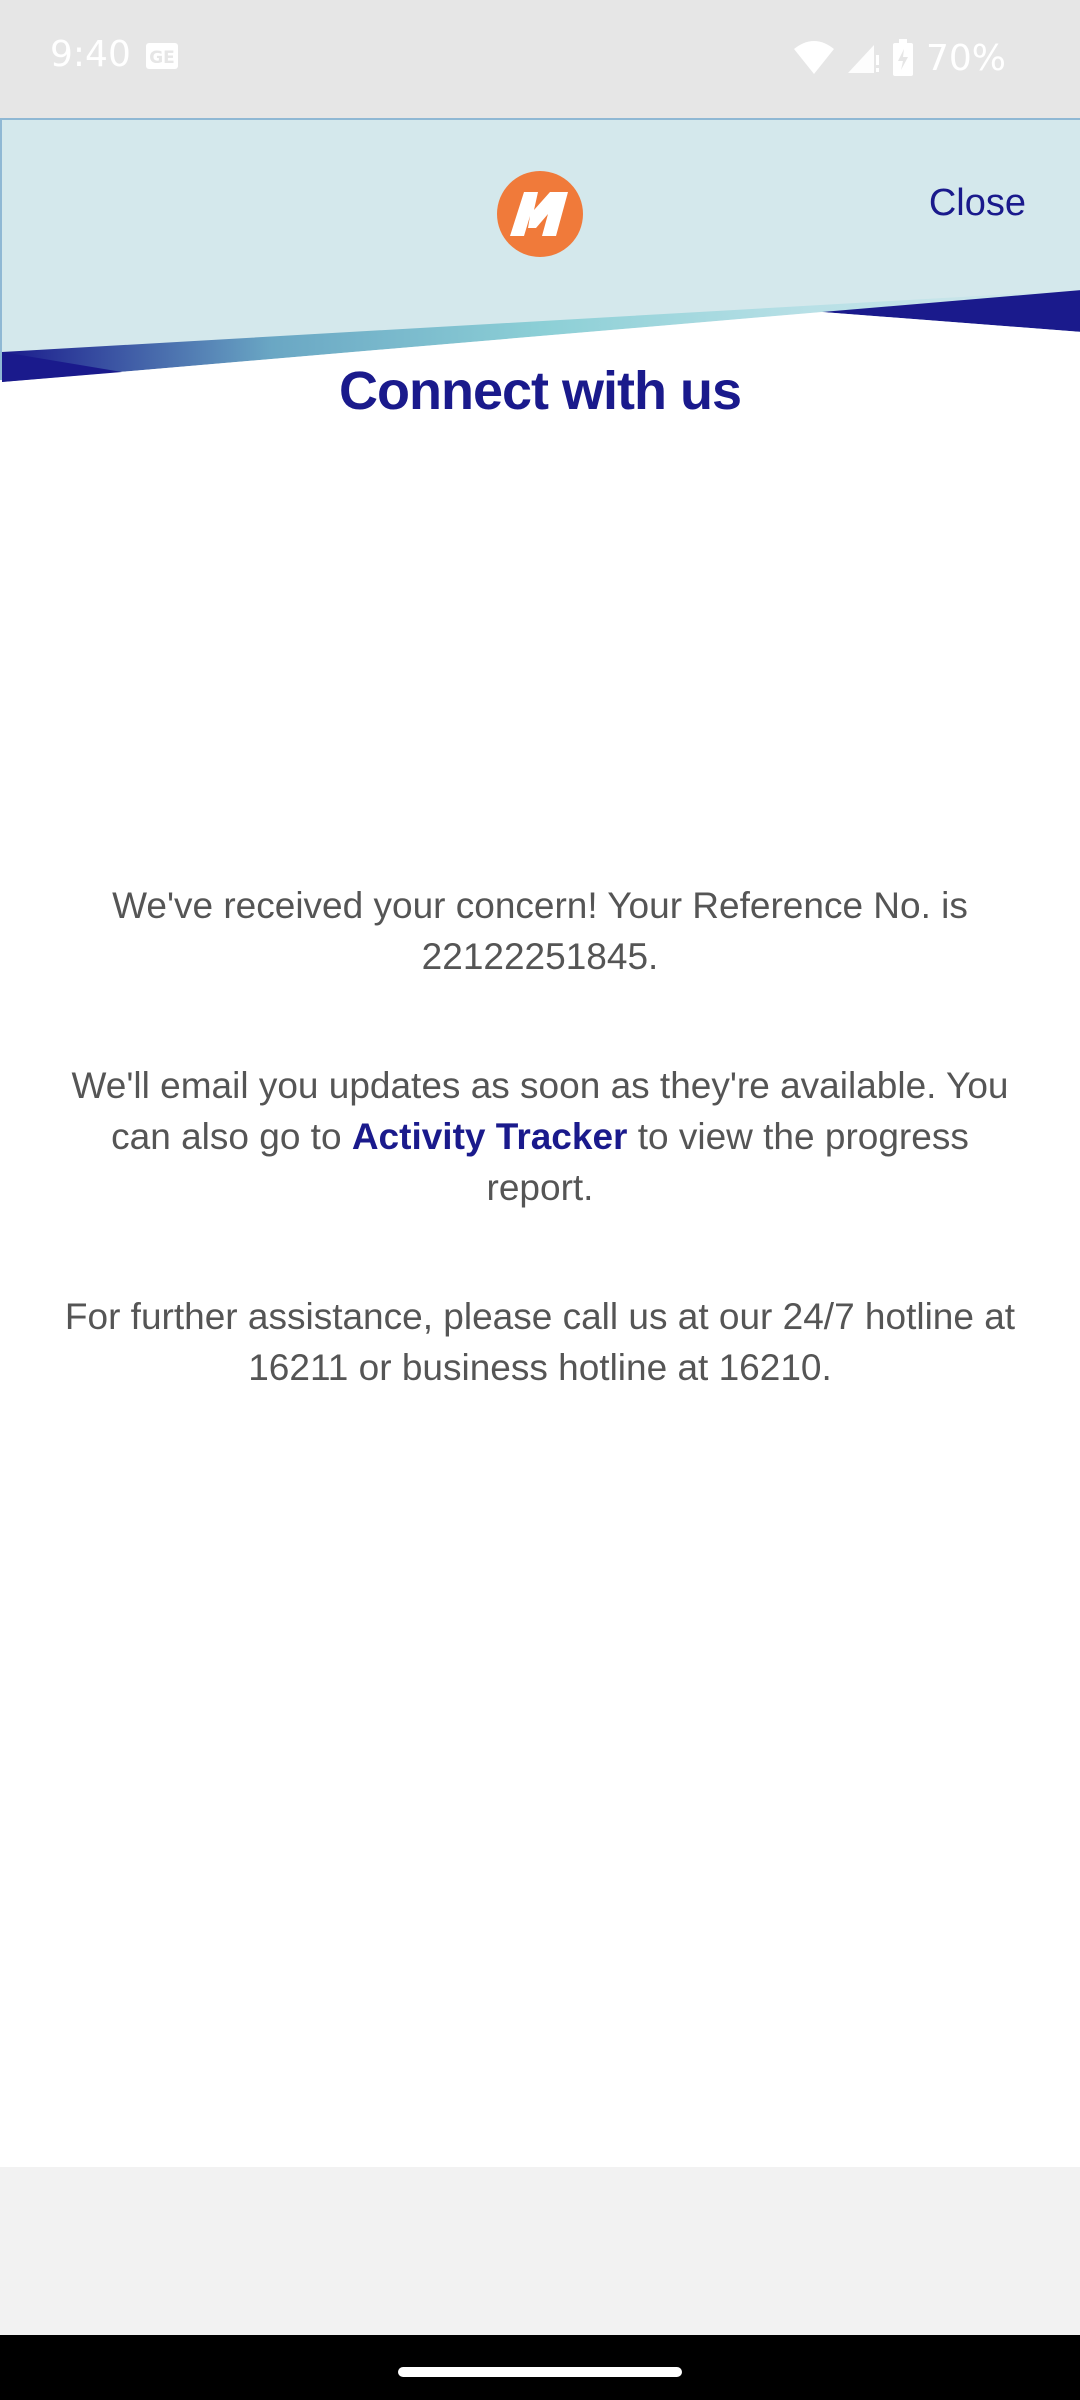  I want to click on status-time: 9:40, so click(90, 54).